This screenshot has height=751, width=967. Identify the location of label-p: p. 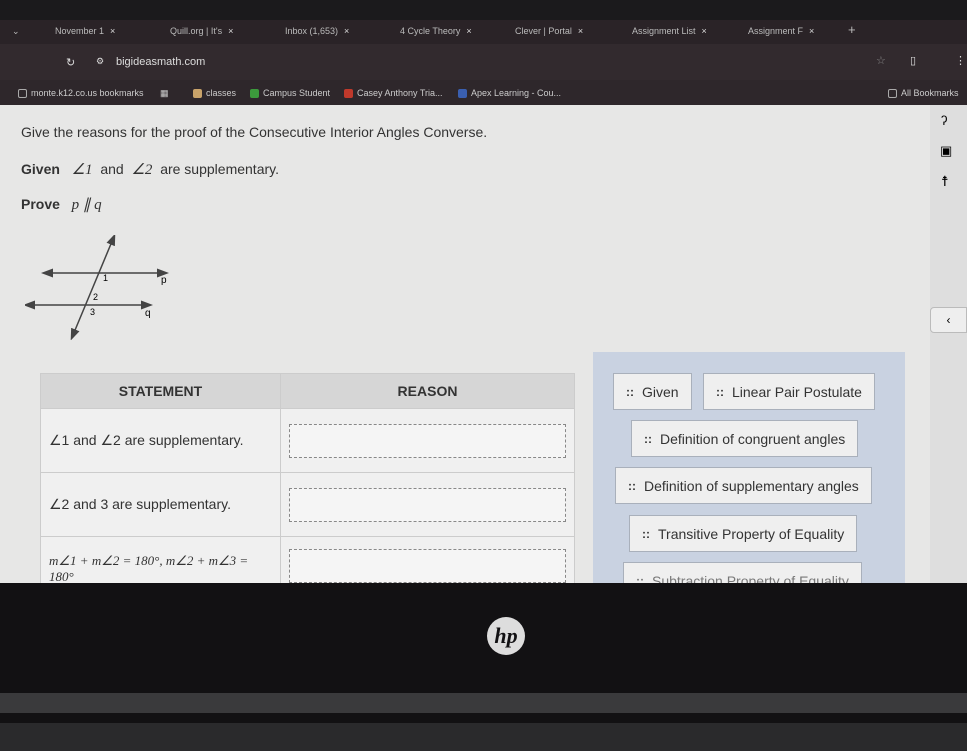
(164, 280).